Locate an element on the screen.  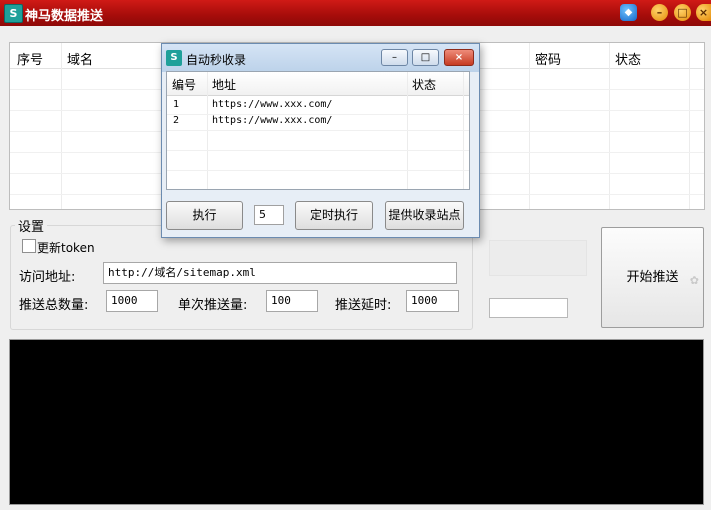
window-title: 神马数据推送 is located at coordinates (64, 16).